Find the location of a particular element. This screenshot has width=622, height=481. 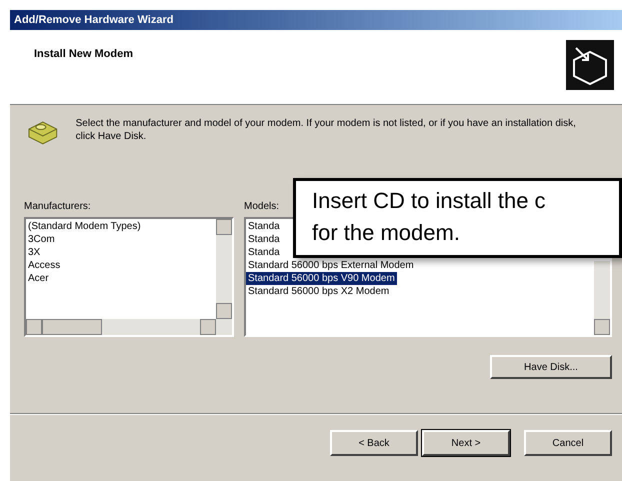

list-item: Standard 56000 bps X2 Modem is located at coordinates (319, 291).